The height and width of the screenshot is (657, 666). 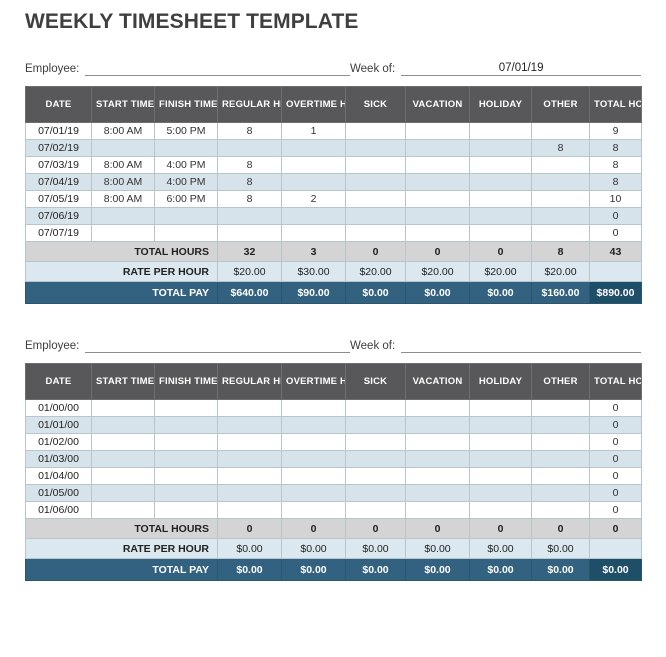 What do you see at coordinates (58, 233) in the screenshot?
I see `cell-date: 07/07/19` at bounding box center [58, 233].